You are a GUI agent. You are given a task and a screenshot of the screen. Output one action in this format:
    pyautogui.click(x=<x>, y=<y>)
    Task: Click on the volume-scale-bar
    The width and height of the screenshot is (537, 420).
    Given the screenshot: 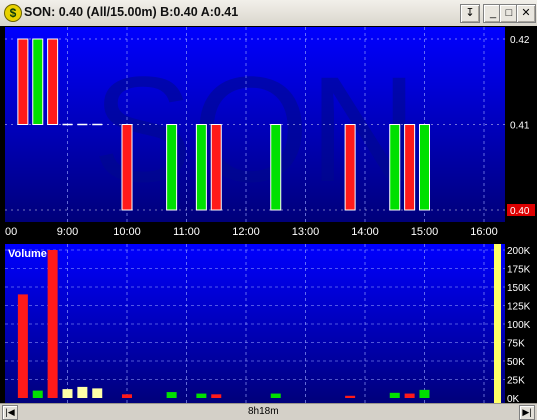 What is the action you would take?
    pyautogui.click(x=497, y=324)
    